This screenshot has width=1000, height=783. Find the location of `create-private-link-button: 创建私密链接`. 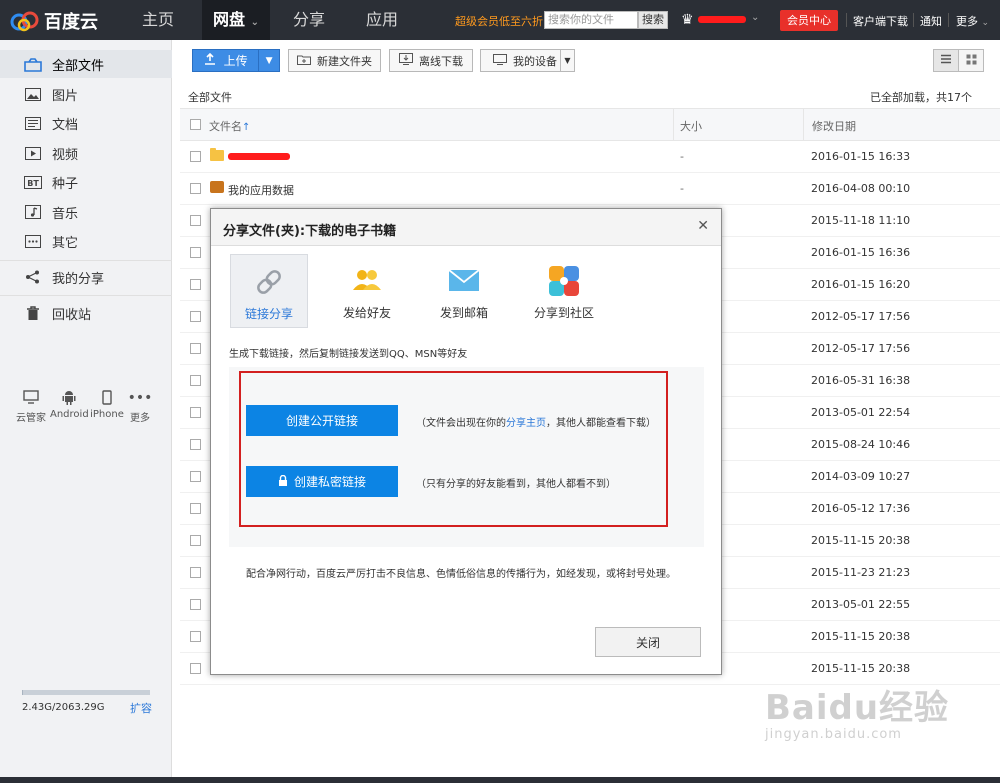

create-private-link-button: 创建私密链接 is located at coordinates (322, 481).